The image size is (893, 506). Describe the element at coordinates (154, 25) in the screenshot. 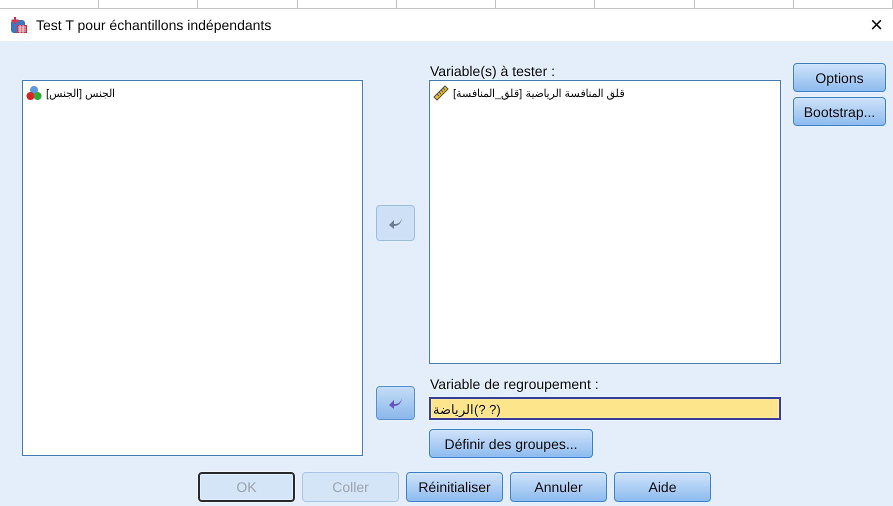

I see `window-title: Test T pour échantillons indépendants` at that location.